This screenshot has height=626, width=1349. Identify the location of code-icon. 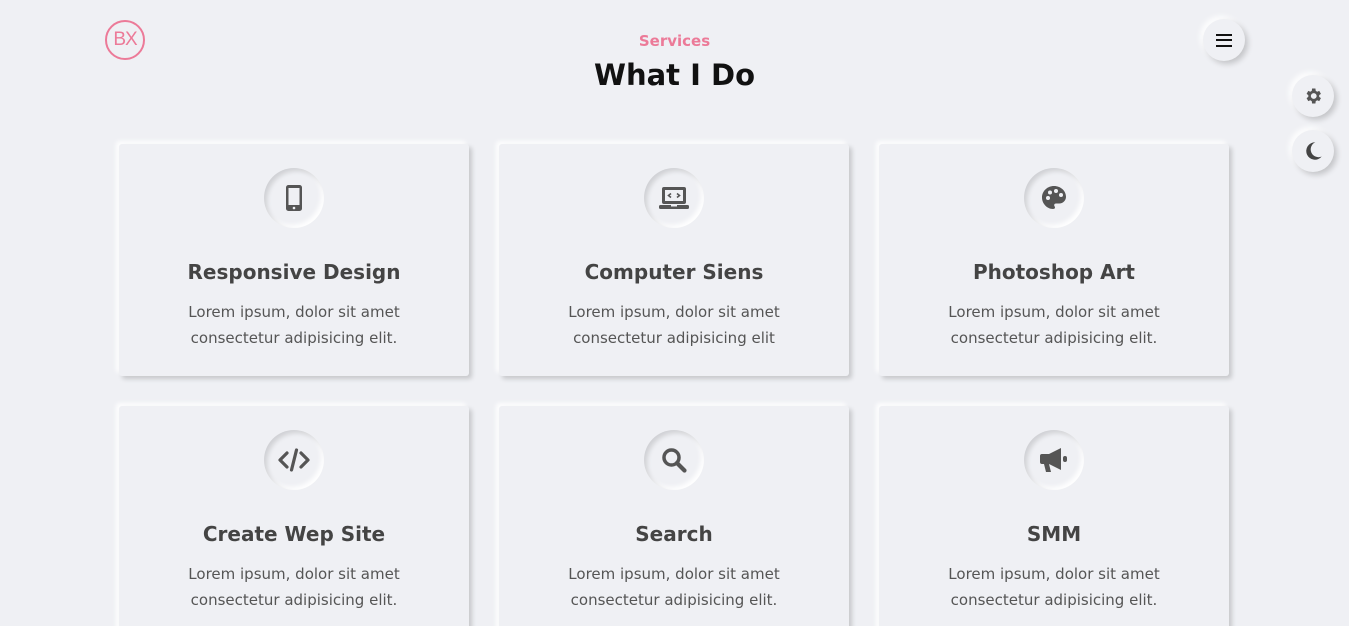
(294, 460).